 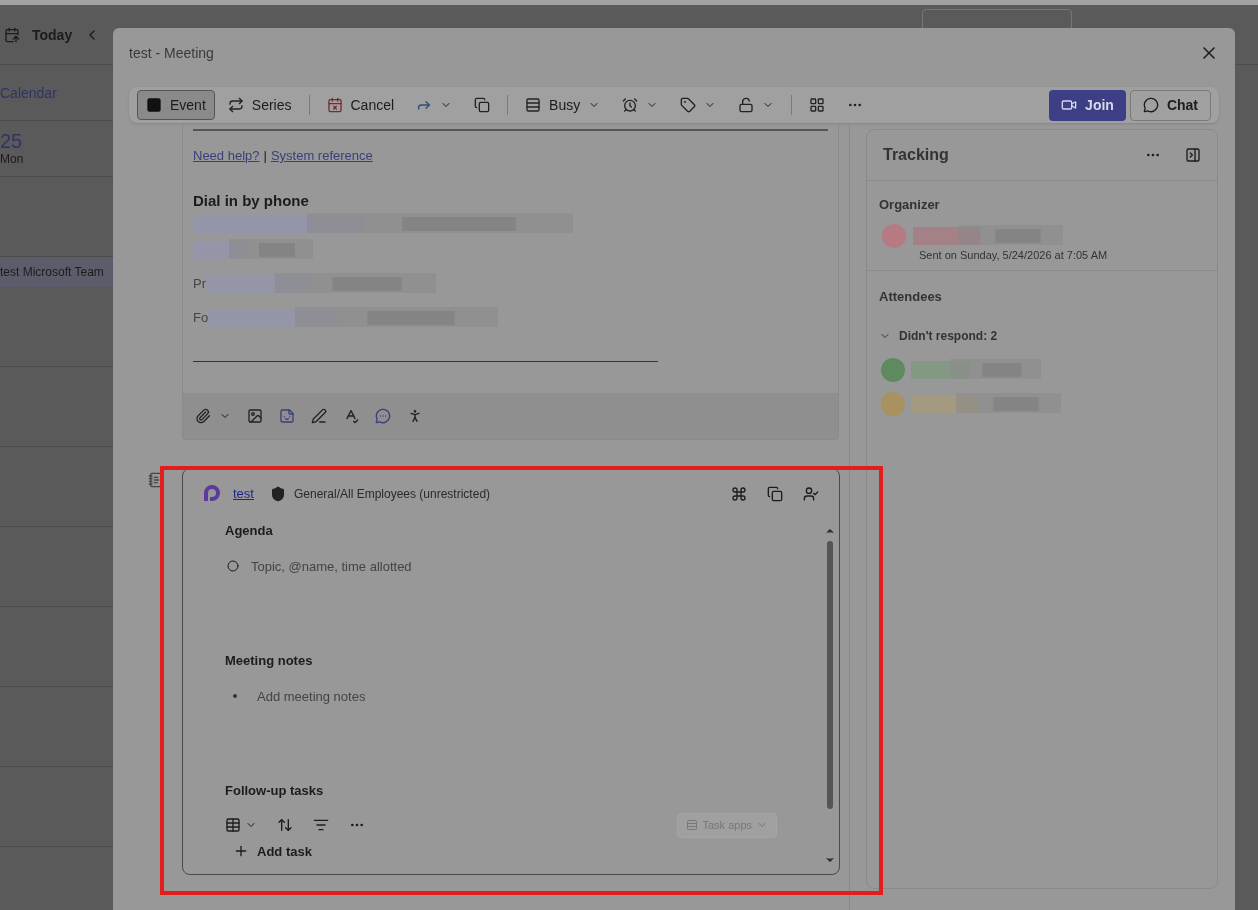 I want to click on section-title: Meeting notes, so click(x=269, y=661).